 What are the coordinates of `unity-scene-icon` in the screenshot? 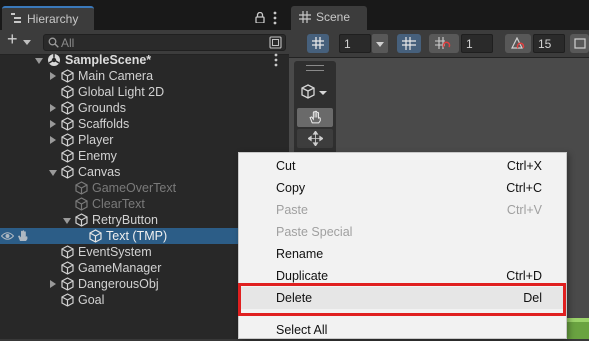 It's located at (54, 60).